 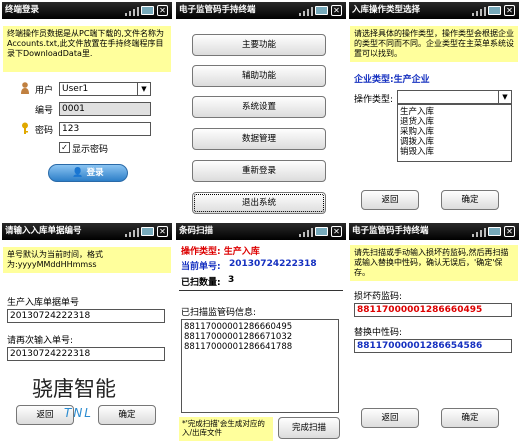 What do you see at coordinates (74, 389) in the screenshot?
I see `watermark-logo-text: 骁唐智能` at bounding box center [74, 389].